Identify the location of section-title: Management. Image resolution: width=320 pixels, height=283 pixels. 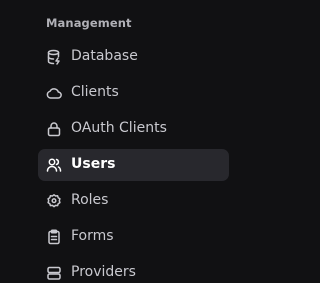
(89, 23).